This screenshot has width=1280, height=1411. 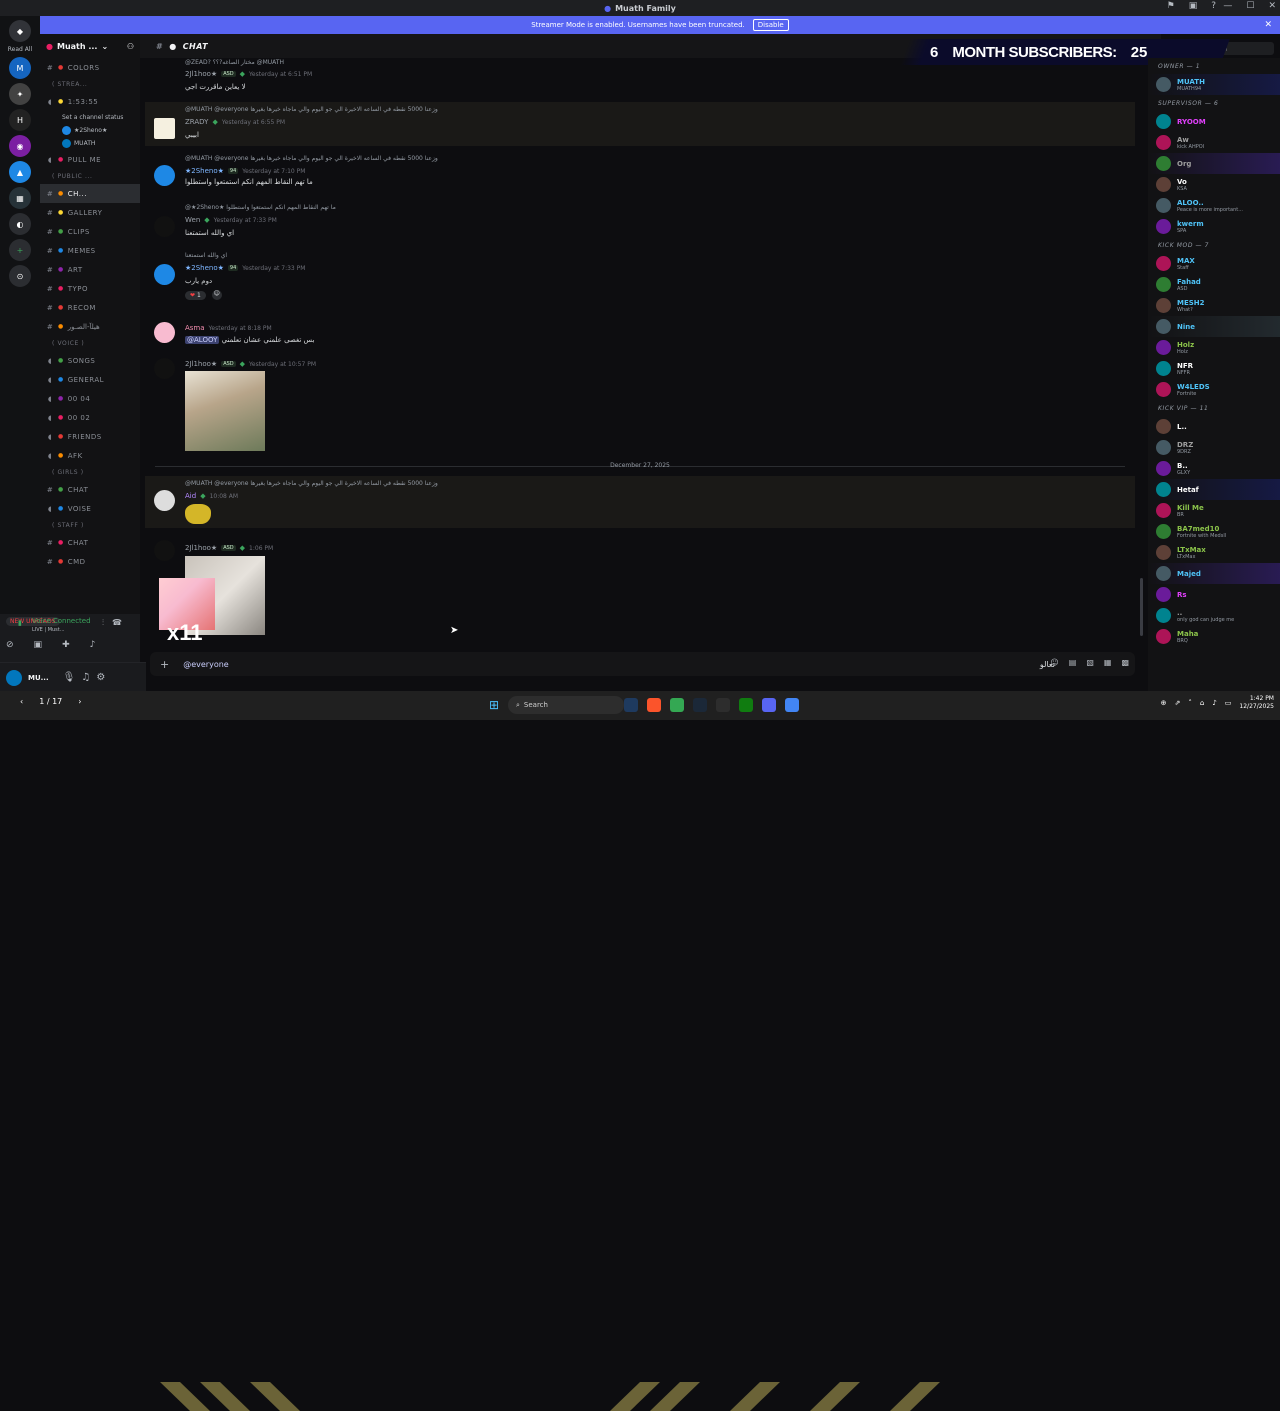 What do you see at coordinates (1214, 163) in the screenshot?
I see `member-item: Org` at bounding box center [1214, 163].